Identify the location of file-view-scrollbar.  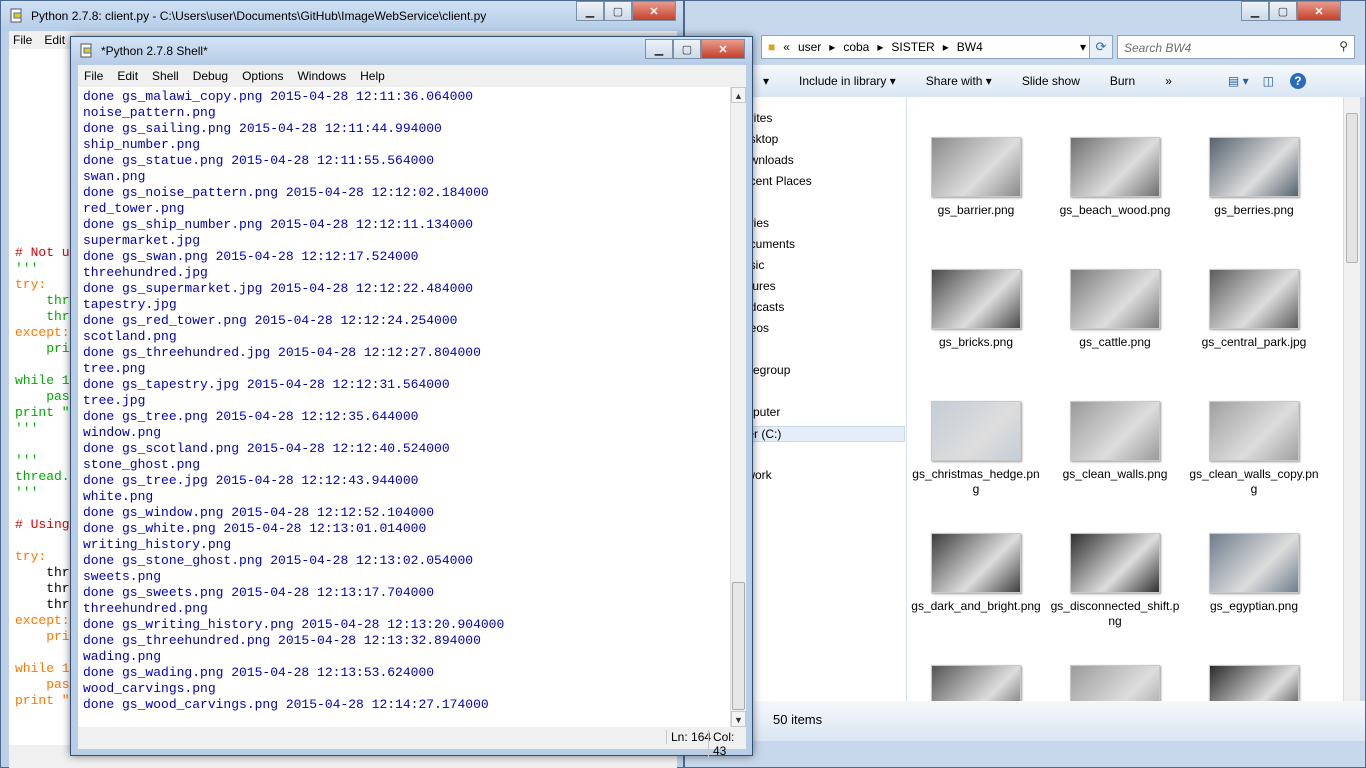
(1351, 399).